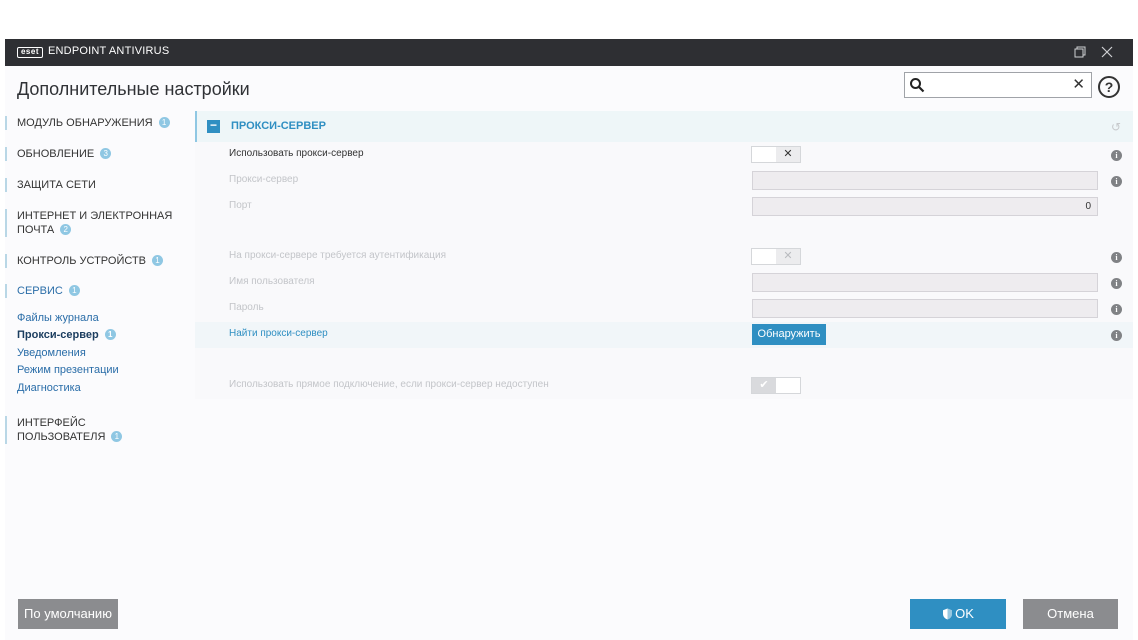 This screenshot has width=1138, height=640. I want to click on toggle-on-icon: ✔, so click(764, 385).